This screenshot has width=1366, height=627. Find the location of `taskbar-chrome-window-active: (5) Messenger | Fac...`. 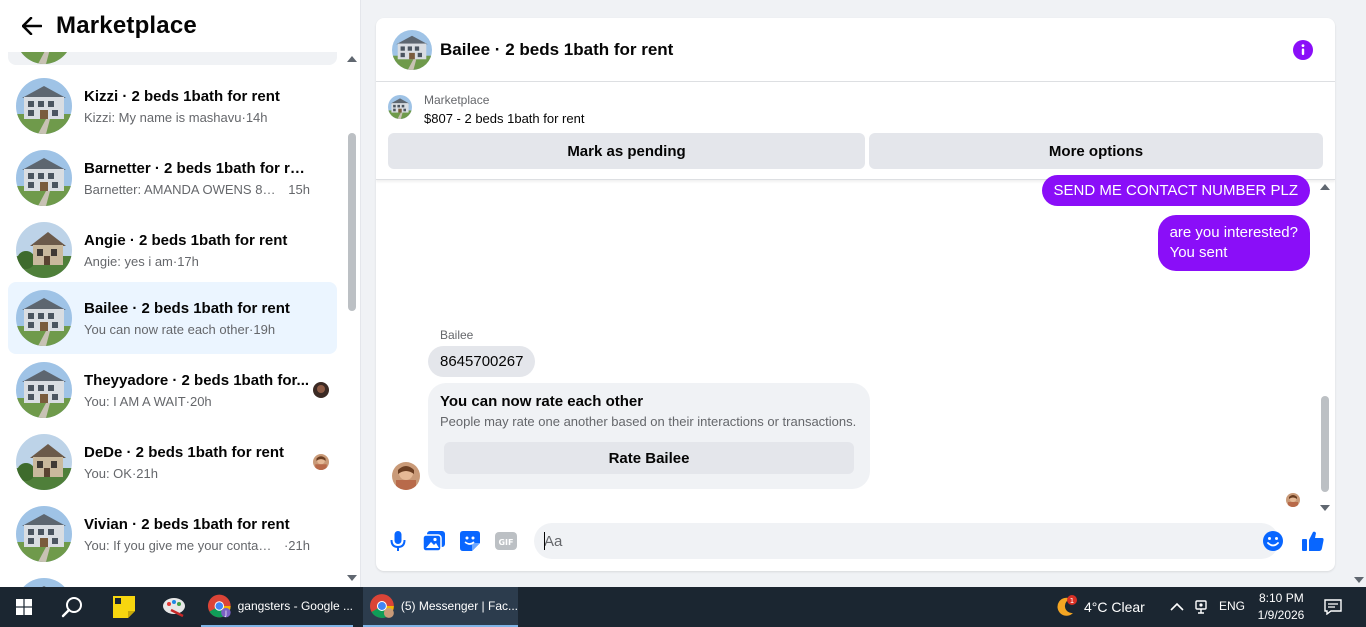

taskbar-chrome-window-active: (5) Messenger | Fac... is located at coordinates (440, 607).